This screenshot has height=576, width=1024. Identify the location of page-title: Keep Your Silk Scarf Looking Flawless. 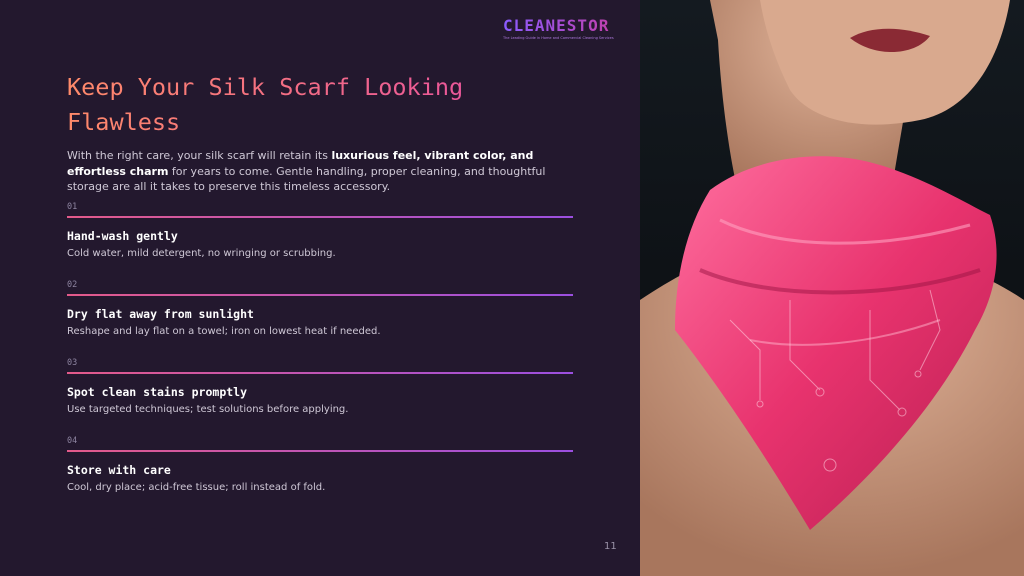
(277, 105).